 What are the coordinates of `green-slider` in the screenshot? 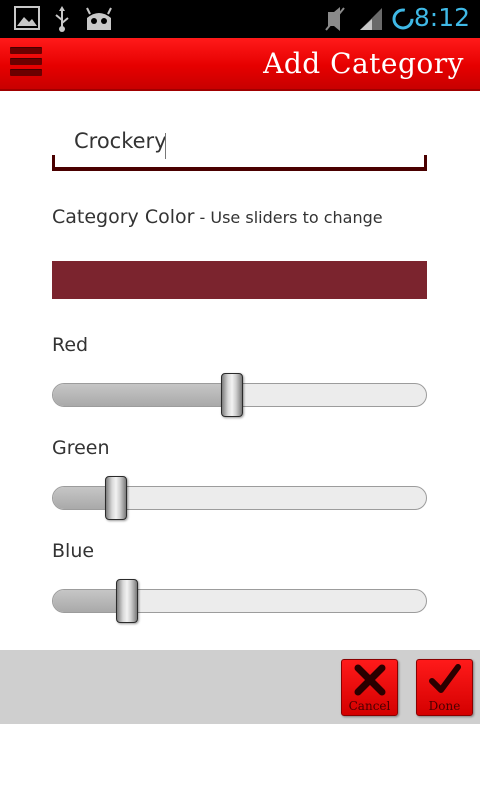 It's located at (239, 498).